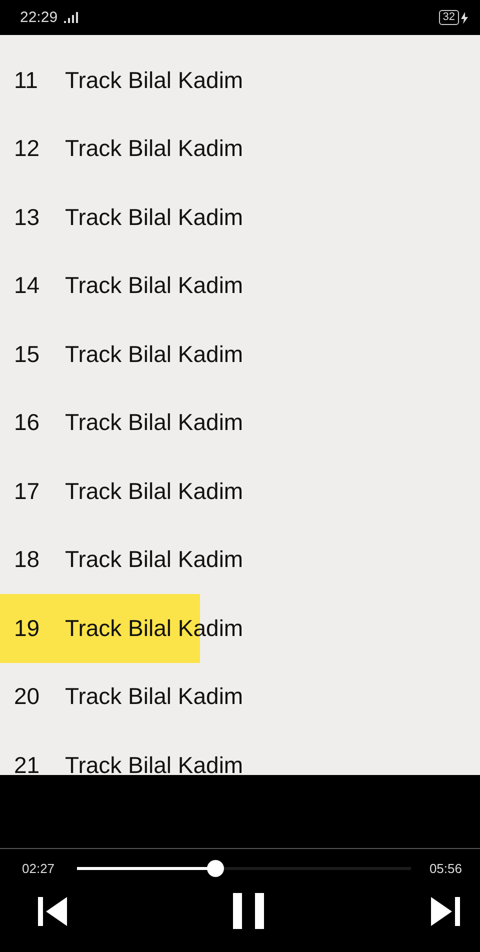 The height and width of the screenshot is (952, 480). Describe the element at coordinates (464, 18) in the screenshot. I see `charging-icon` at that location.